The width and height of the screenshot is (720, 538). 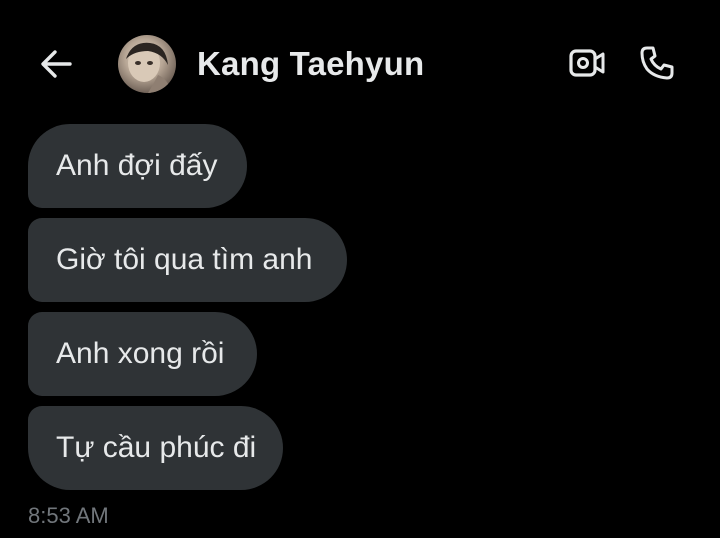 I want to click on phone-icon, so click(x=657, y=63).